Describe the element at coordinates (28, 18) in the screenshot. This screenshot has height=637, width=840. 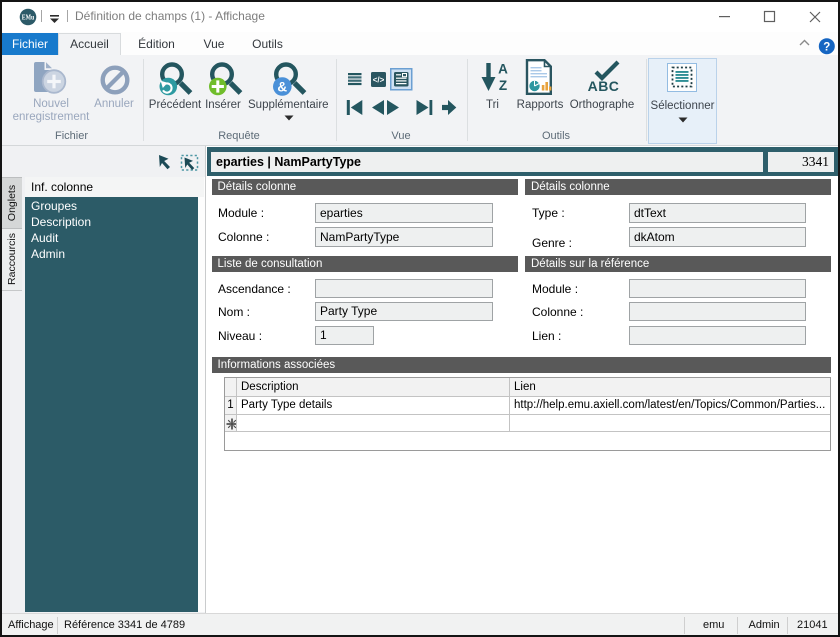
I see `svg-text: EMu` at that location.